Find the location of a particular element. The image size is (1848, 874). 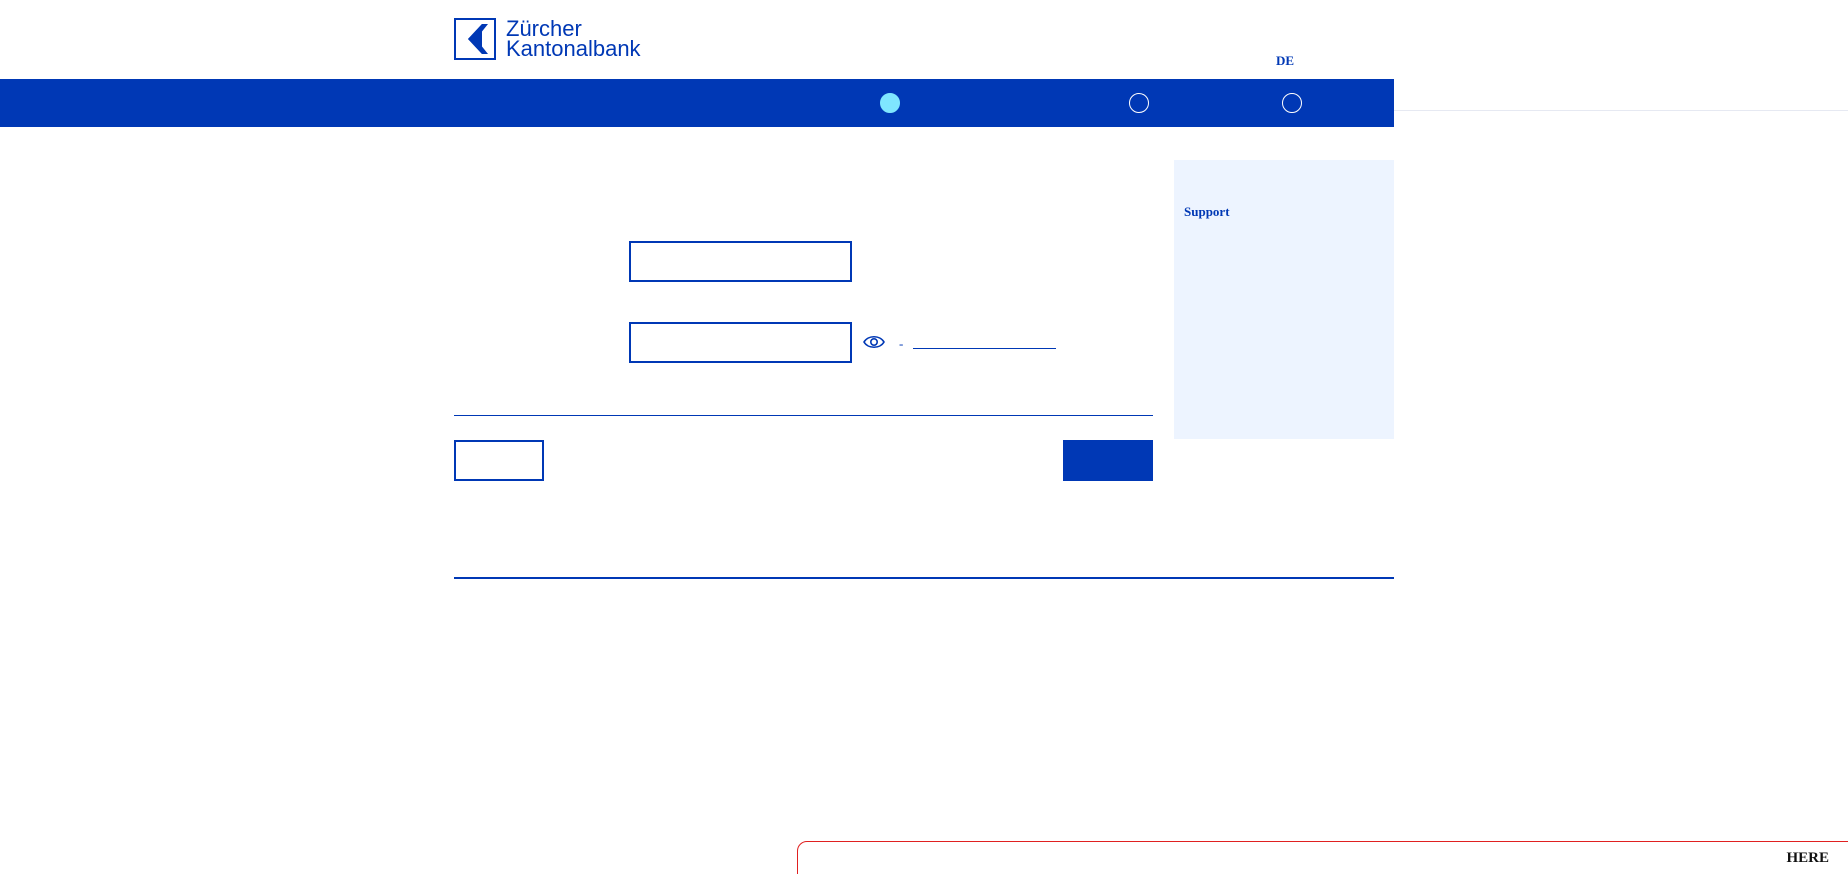

logo-wordmark: Zürcher Kantonalbank is located at coordinates (573, 39).